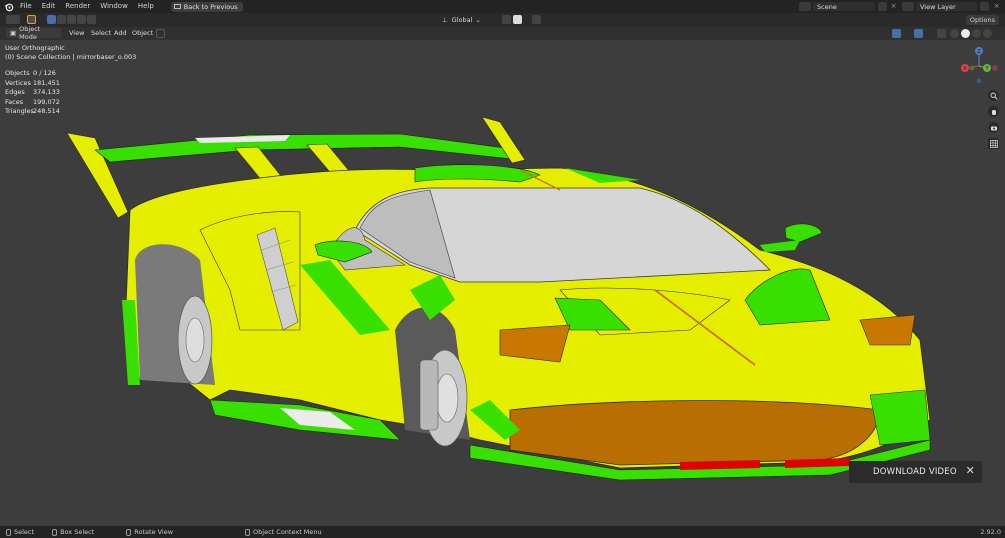 The image size is (1005, 538). I want to click on close-icon: ✕, so click(970, 470).